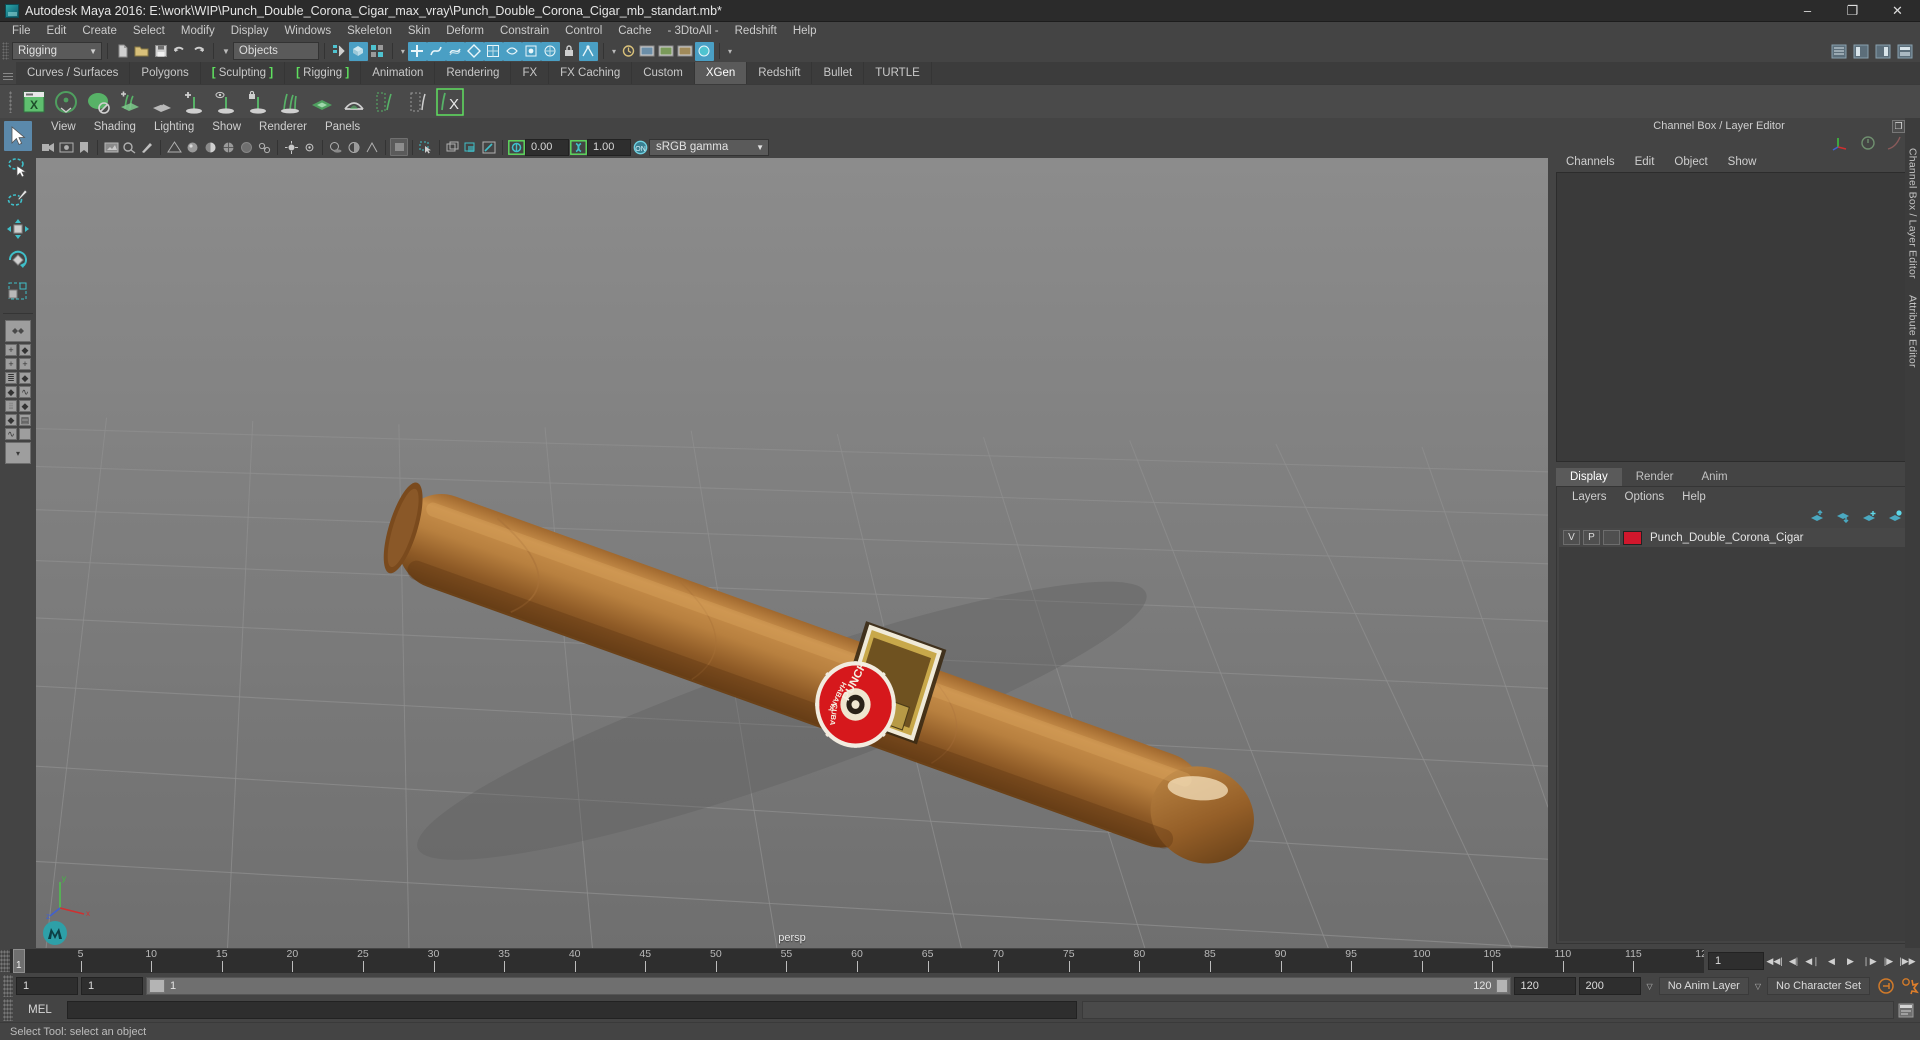 The image size is (1920, 1040). I want to click on bookmark-icon, so click(84, 147).